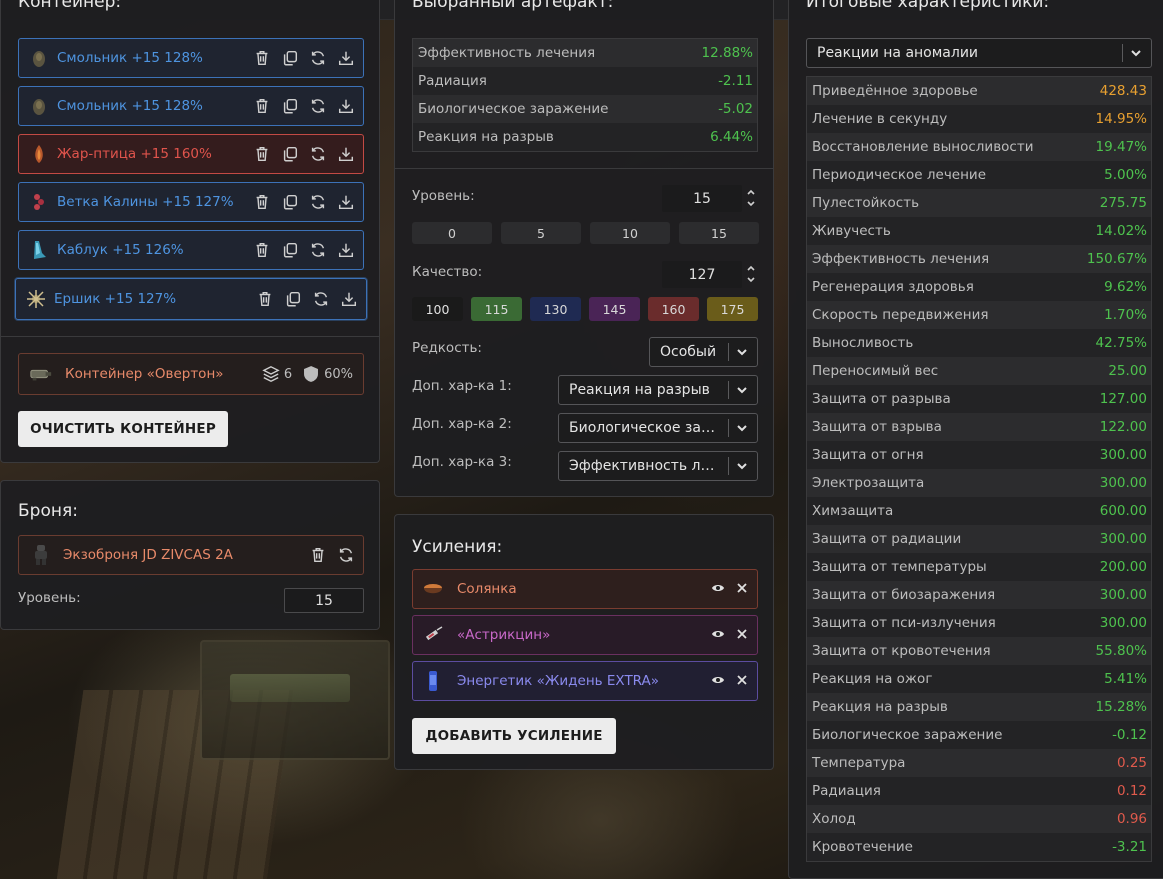  What do you see at coordinates (462, 424) in the screenshot?
I see `extra2-label: Доп. хар-ка 2:` at bounding box center [462, 424].